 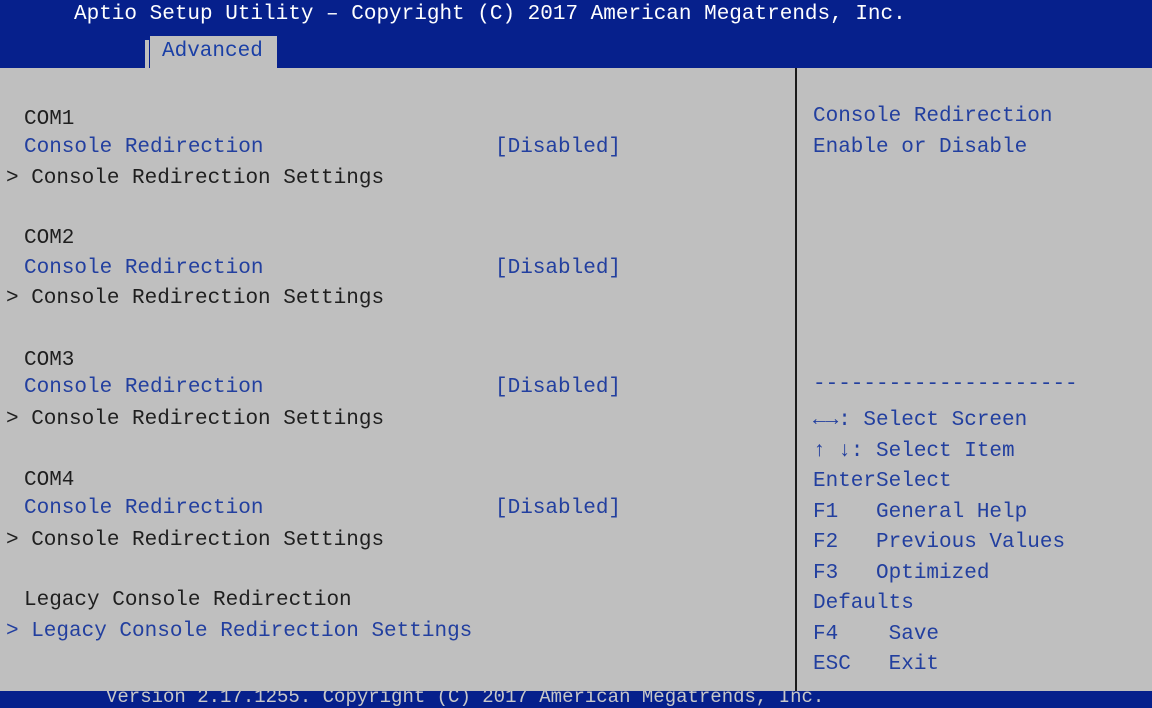 I want to click on key-enter-select: EnterSelect, so click(x=882, y=481).